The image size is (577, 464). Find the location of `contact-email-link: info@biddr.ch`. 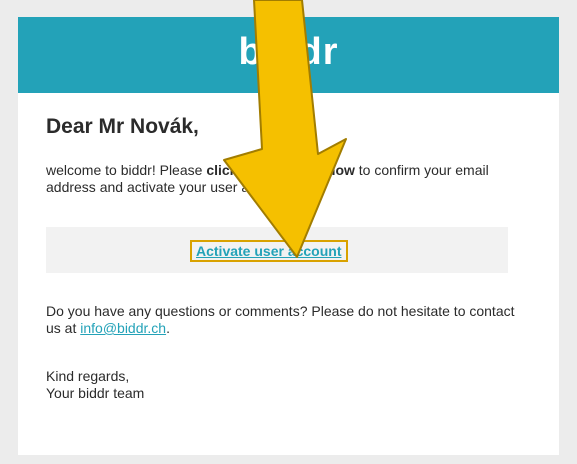

contact-email-link: info@biddr.ch is located at coordinates (123, 328).